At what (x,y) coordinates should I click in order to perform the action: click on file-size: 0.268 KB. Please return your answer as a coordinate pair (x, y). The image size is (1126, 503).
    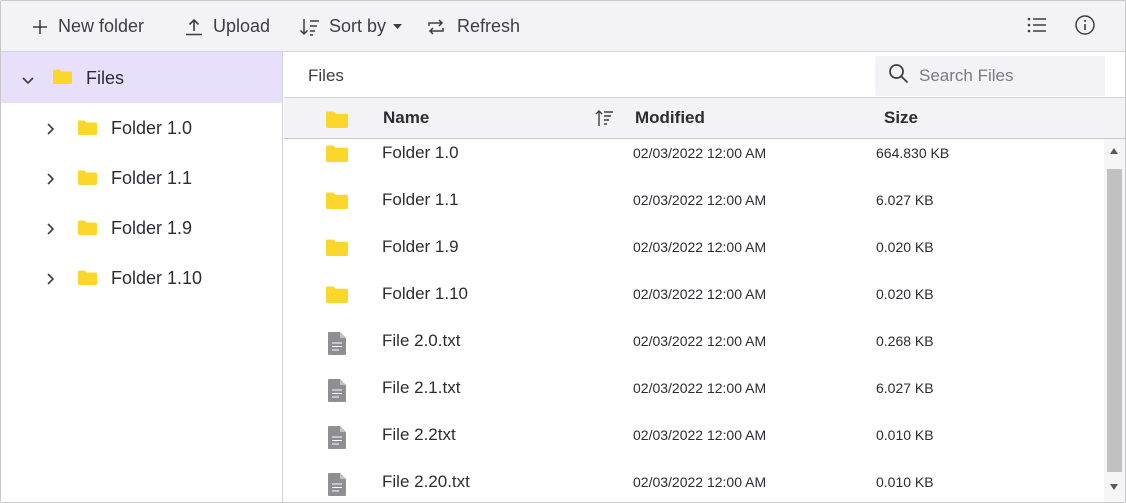
    Looking at the image, I should click on (905, 341).